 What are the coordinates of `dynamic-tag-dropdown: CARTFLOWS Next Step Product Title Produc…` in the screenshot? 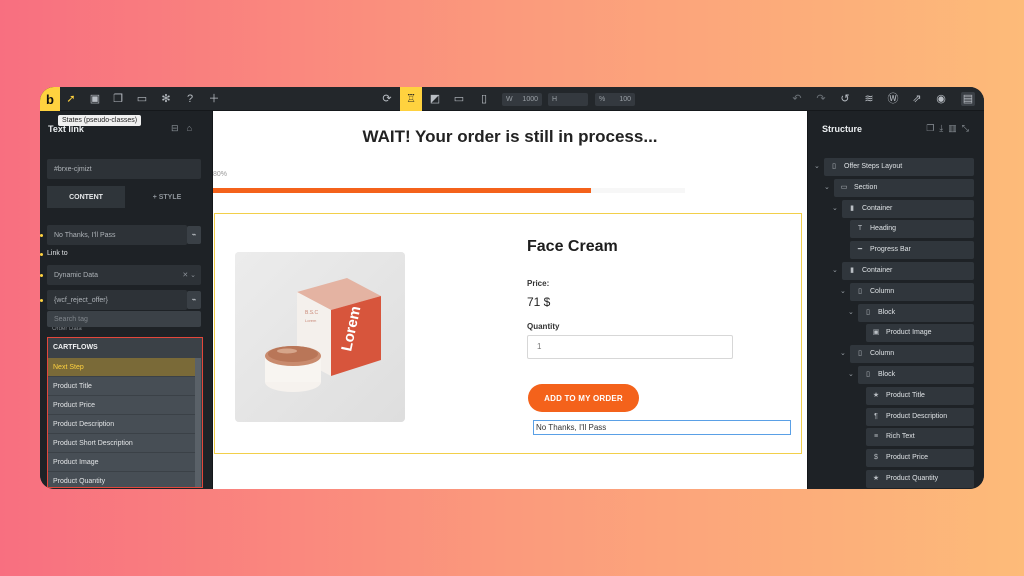 It's located at (125, 412).